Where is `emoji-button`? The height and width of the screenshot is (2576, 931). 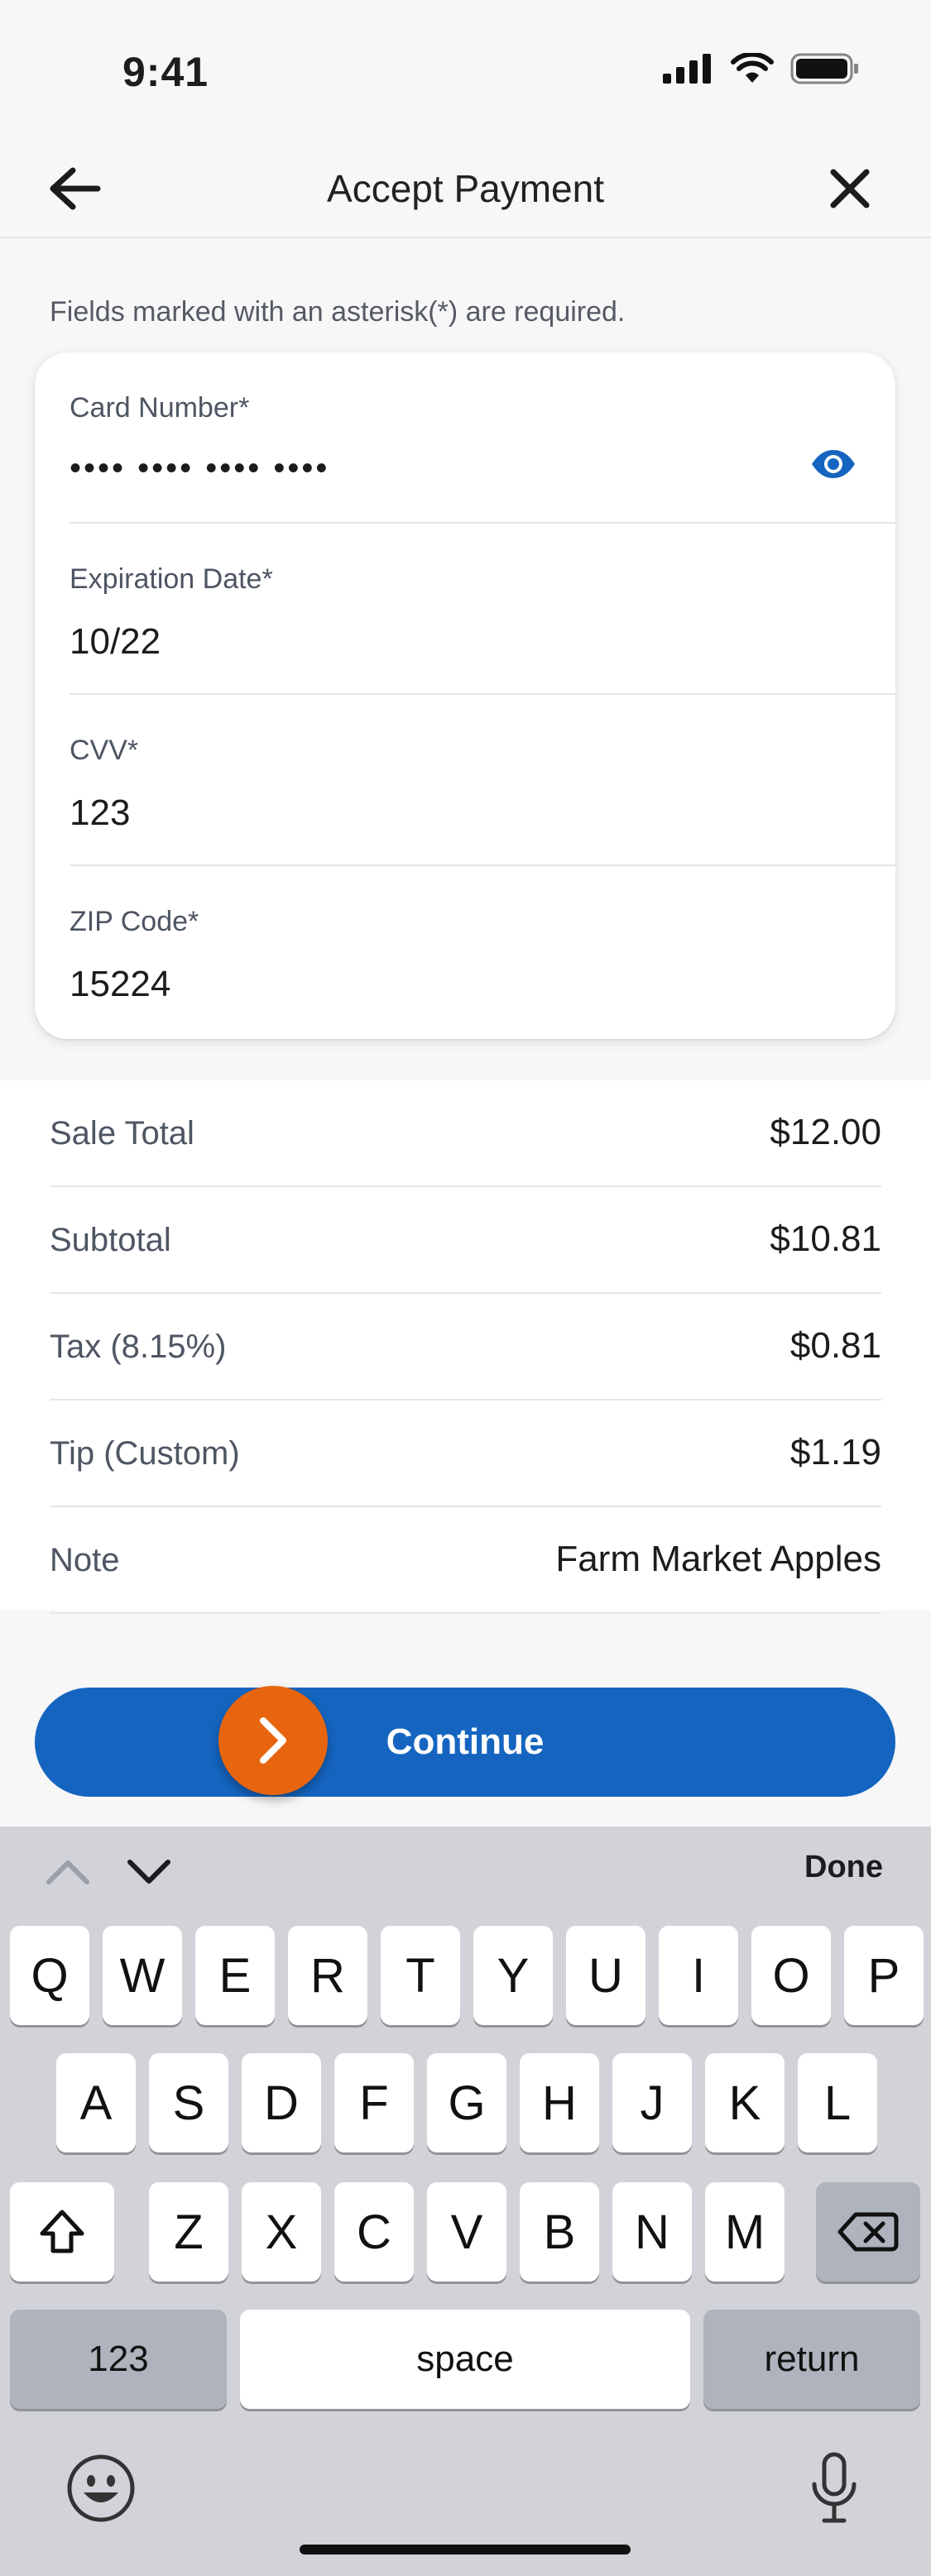 emoji-button is located at coordinates (101, 2489).